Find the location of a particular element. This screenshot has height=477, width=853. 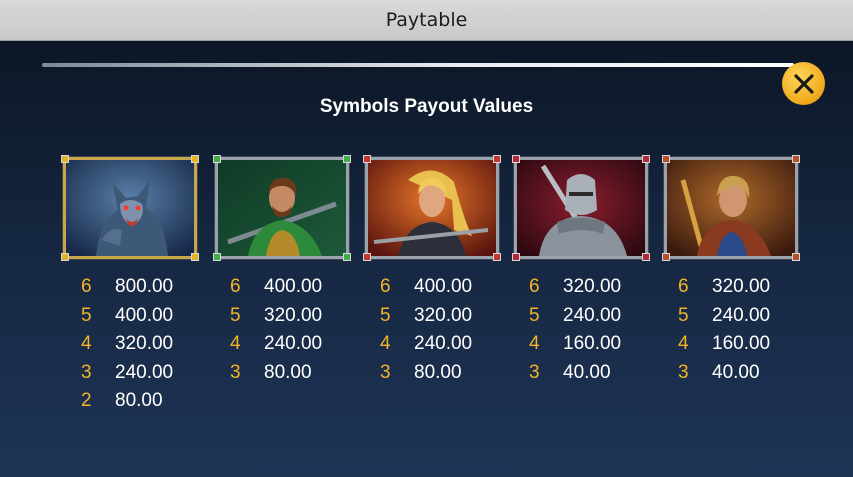

knight-icon is located at coordinates (581, 208).